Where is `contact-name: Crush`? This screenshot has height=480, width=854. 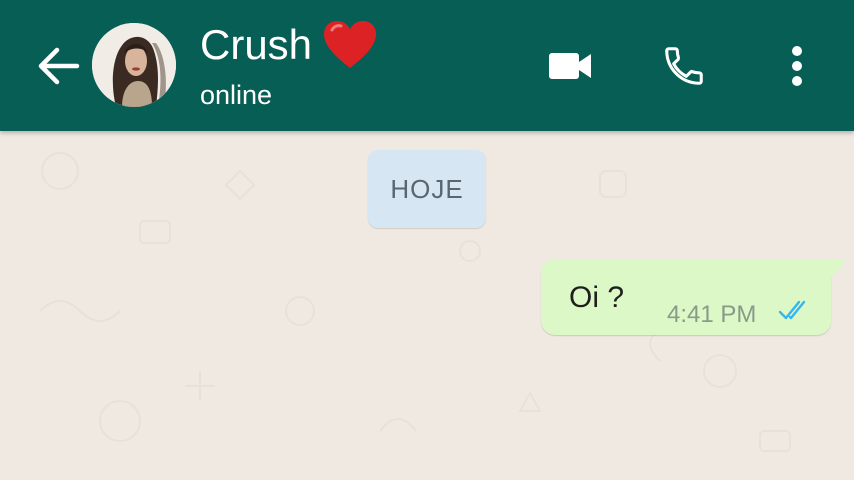 contact-name: Crush is located at coordinates (256, 45).